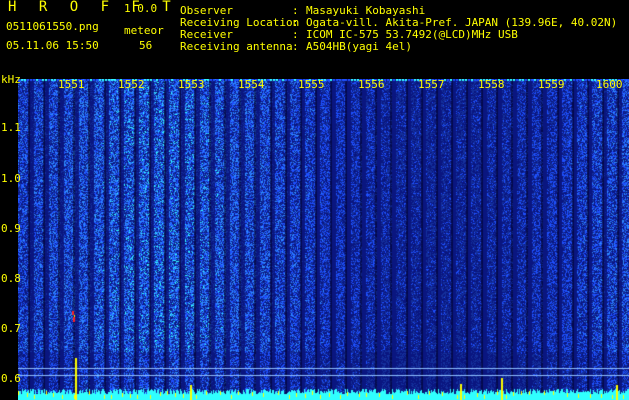  What do you see at coordinates (71, 84) in the screenshot?
I see `x-tick-label: 1551` at bounding box center [71, 84].